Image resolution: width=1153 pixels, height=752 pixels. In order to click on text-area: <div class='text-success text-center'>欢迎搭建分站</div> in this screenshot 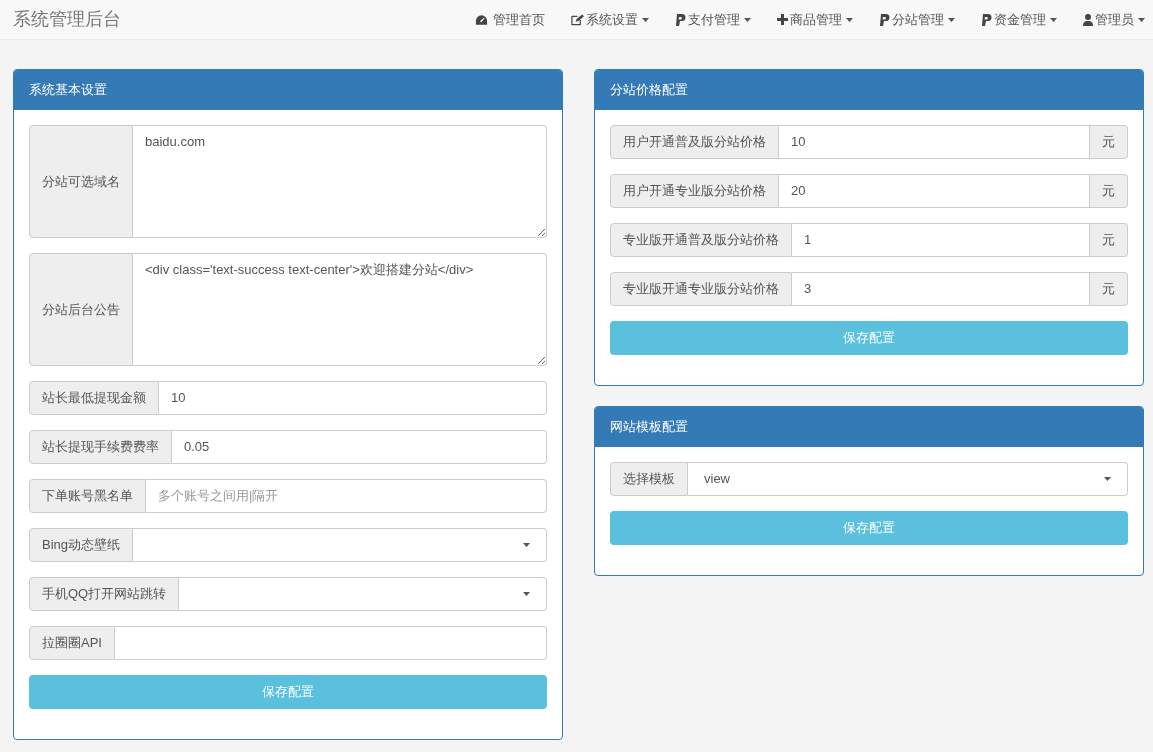, I will do `click(340, 309)`.